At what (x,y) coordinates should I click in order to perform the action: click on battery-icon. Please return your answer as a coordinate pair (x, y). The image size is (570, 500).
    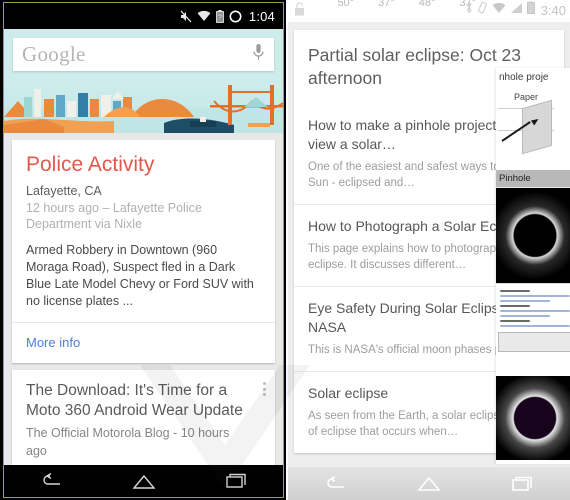
    Looking at the image, I should click on (530, 10).